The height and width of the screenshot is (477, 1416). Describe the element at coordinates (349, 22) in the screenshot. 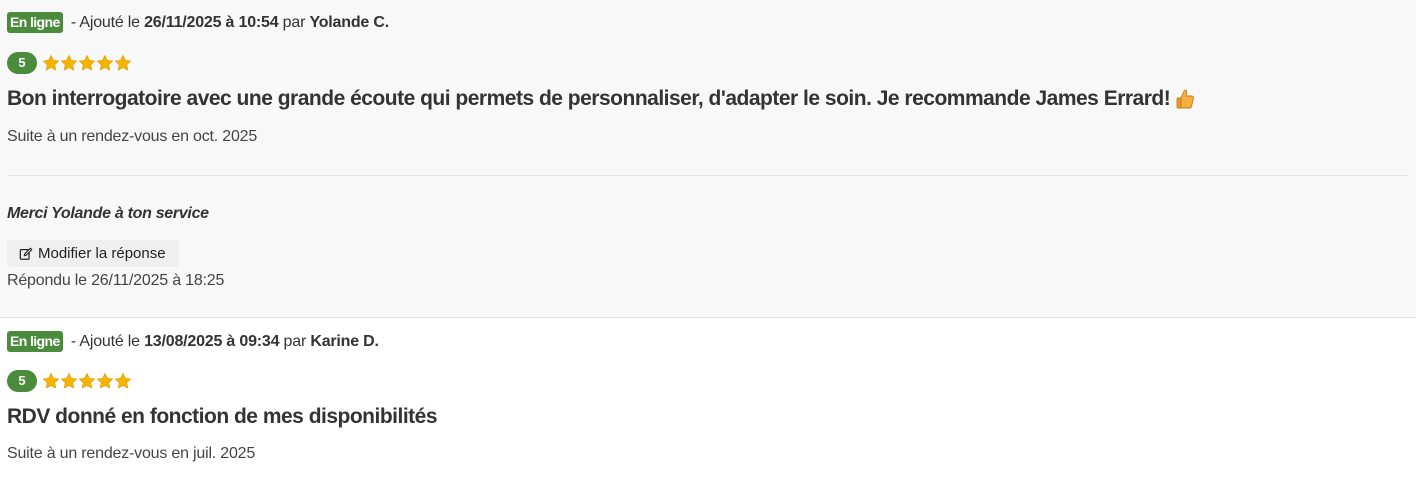

I see `author-name: Yolande C.` at that location.